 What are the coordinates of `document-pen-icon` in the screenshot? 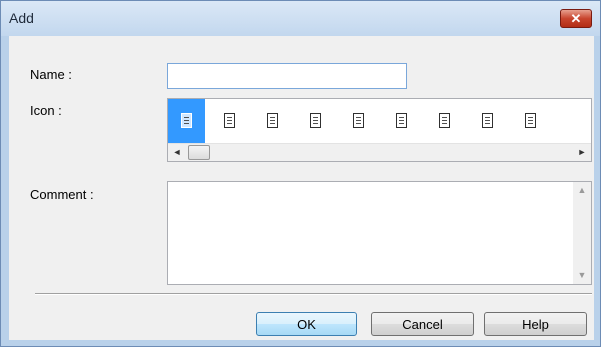 It's located at (272, 120).